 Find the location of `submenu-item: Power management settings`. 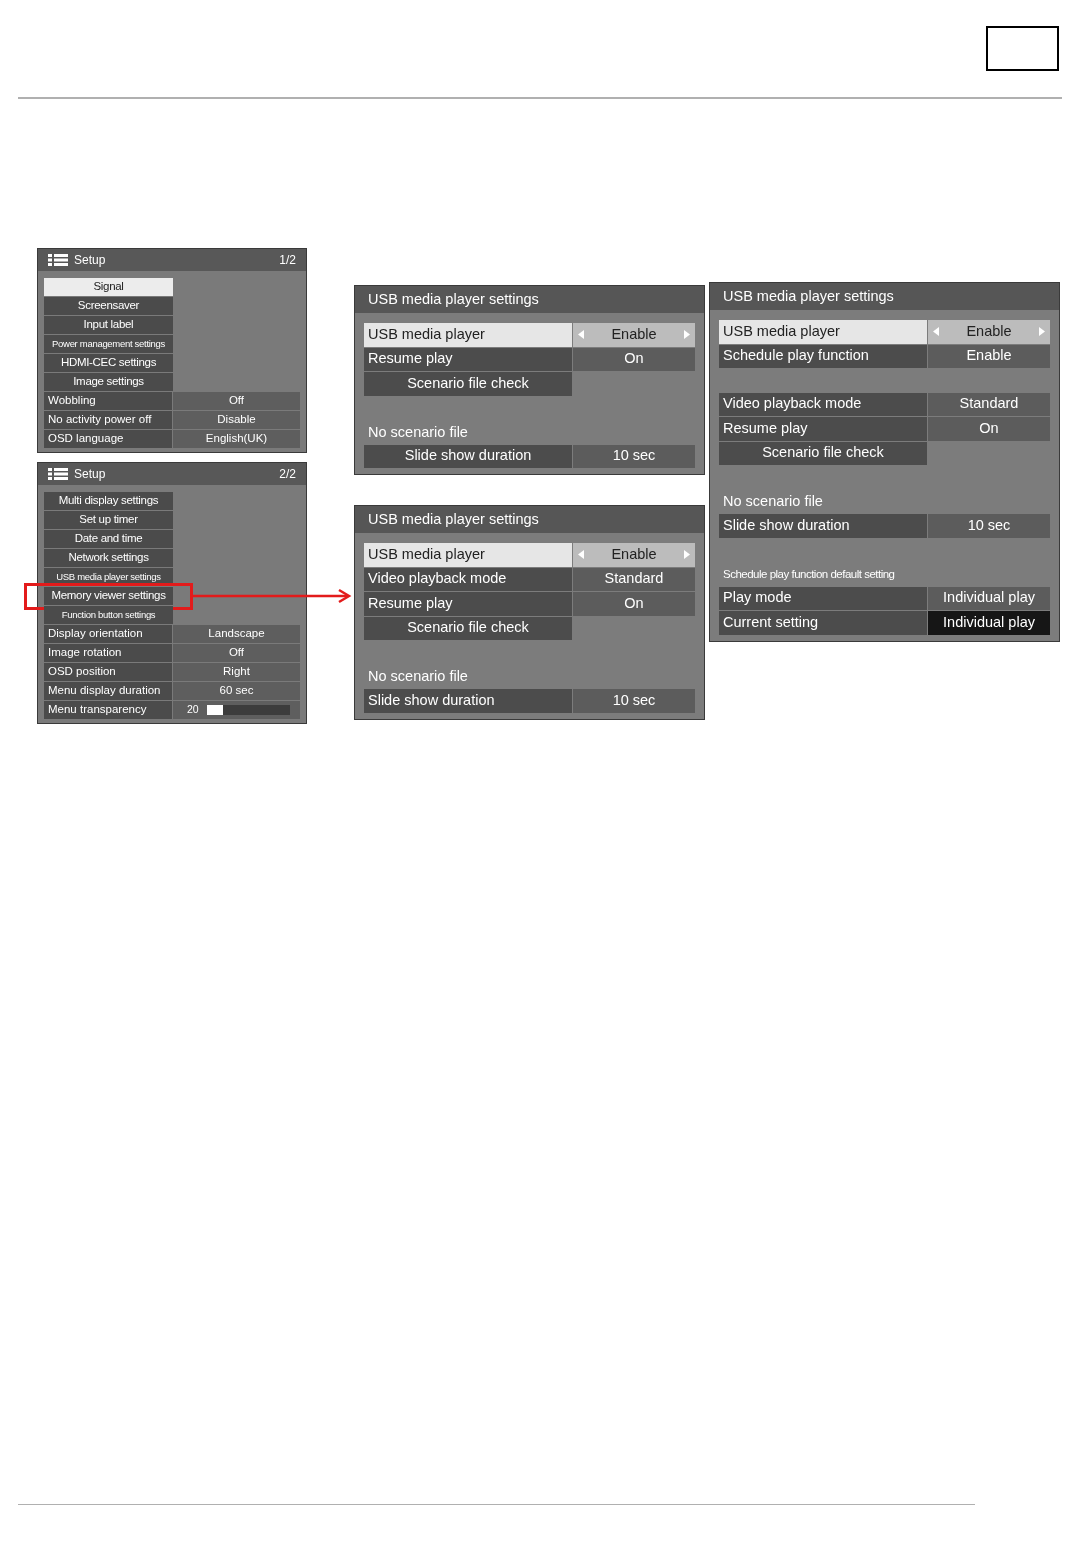

submenu-item: Power management settings is located at coordinates (108, 344).